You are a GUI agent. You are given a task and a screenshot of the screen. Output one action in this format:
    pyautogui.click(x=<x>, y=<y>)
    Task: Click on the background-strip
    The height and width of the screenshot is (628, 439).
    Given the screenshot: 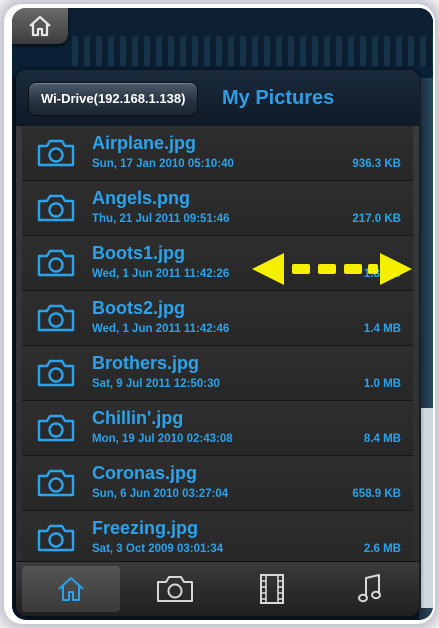 What is the action you would take?
    pyautogui.click(x=222, y=43)
    